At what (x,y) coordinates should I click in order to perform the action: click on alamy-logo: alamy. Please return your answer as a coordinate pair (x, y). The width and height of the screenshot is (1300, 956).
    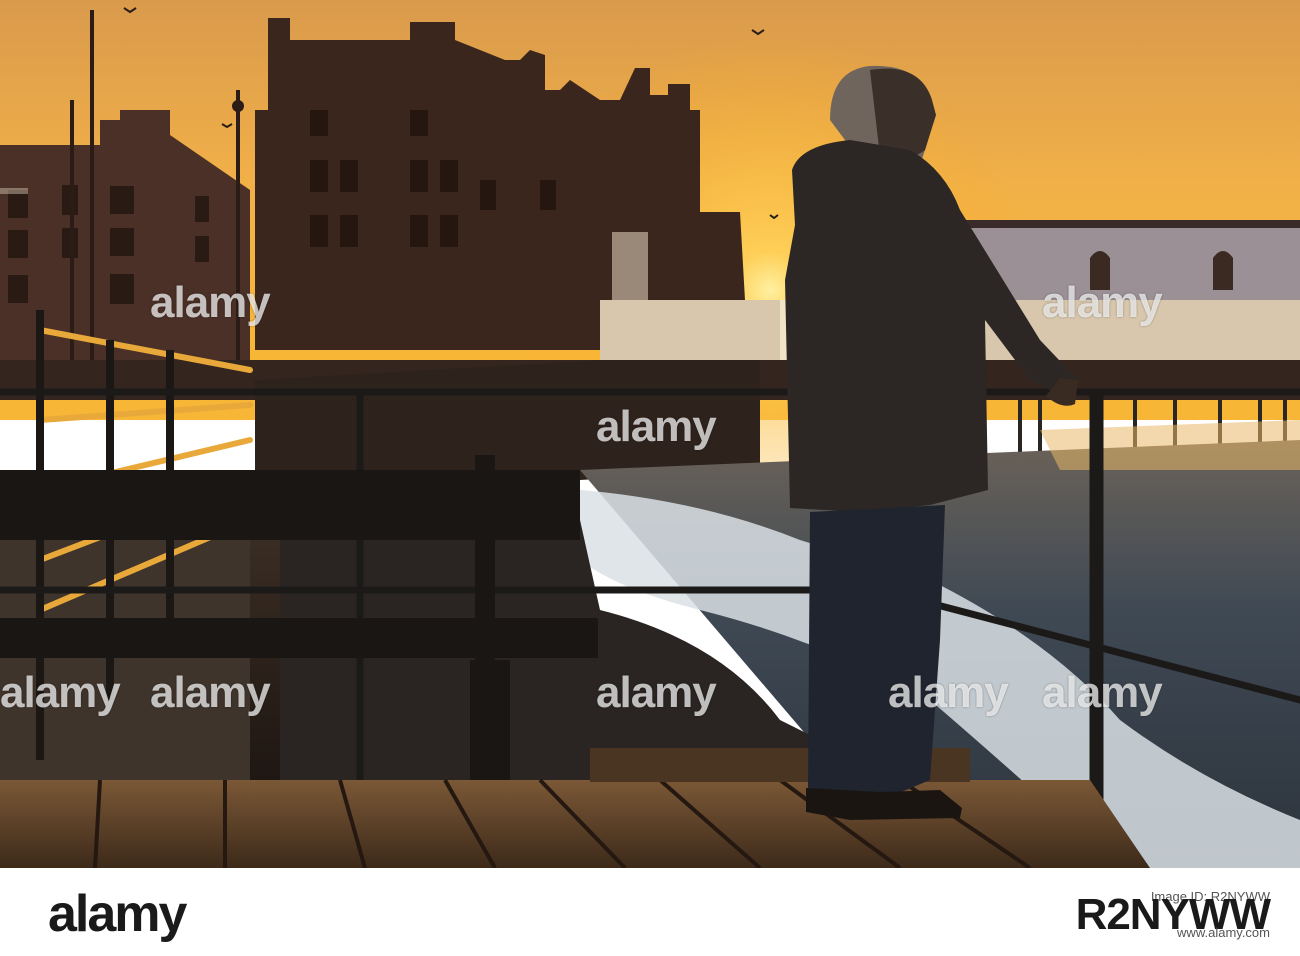
    Looking at the image, I should click on (117, 914).